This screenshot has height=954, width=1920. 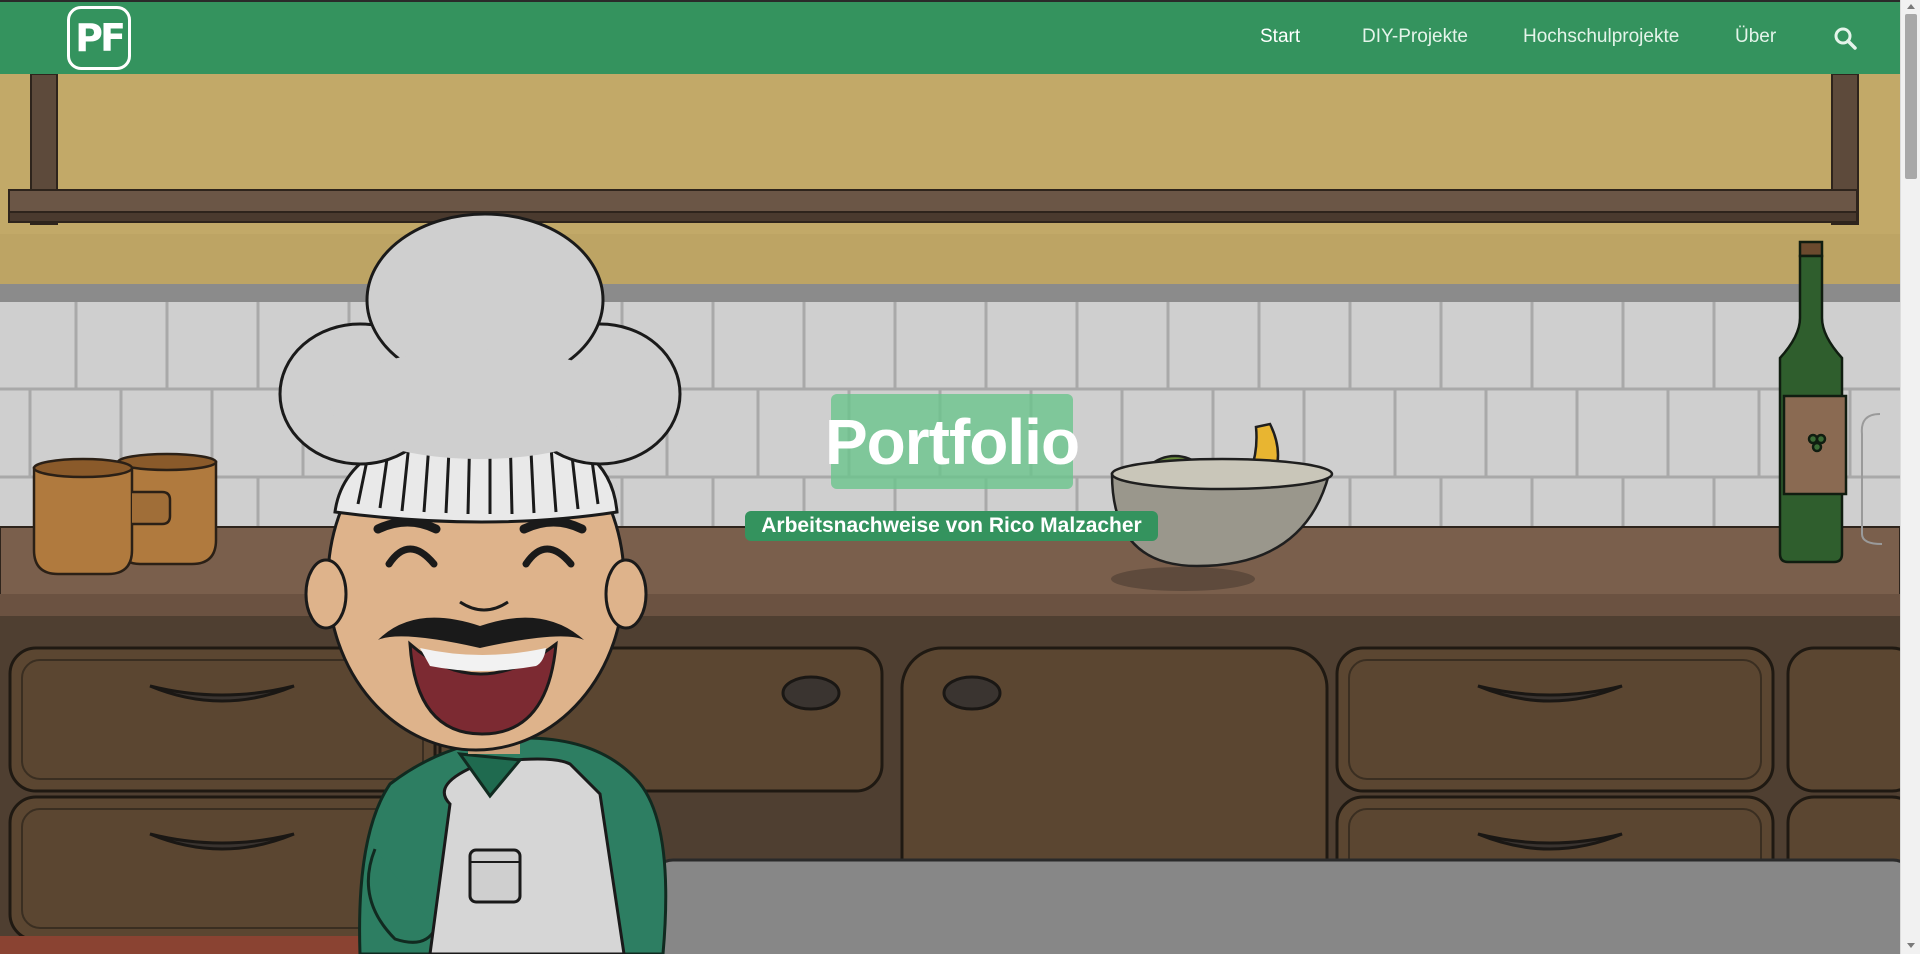 What do you see at coordinates (1911, 6) in the screenshot?
I see `scroll-up-arrow-icon` at bounding box center [1911, 6].